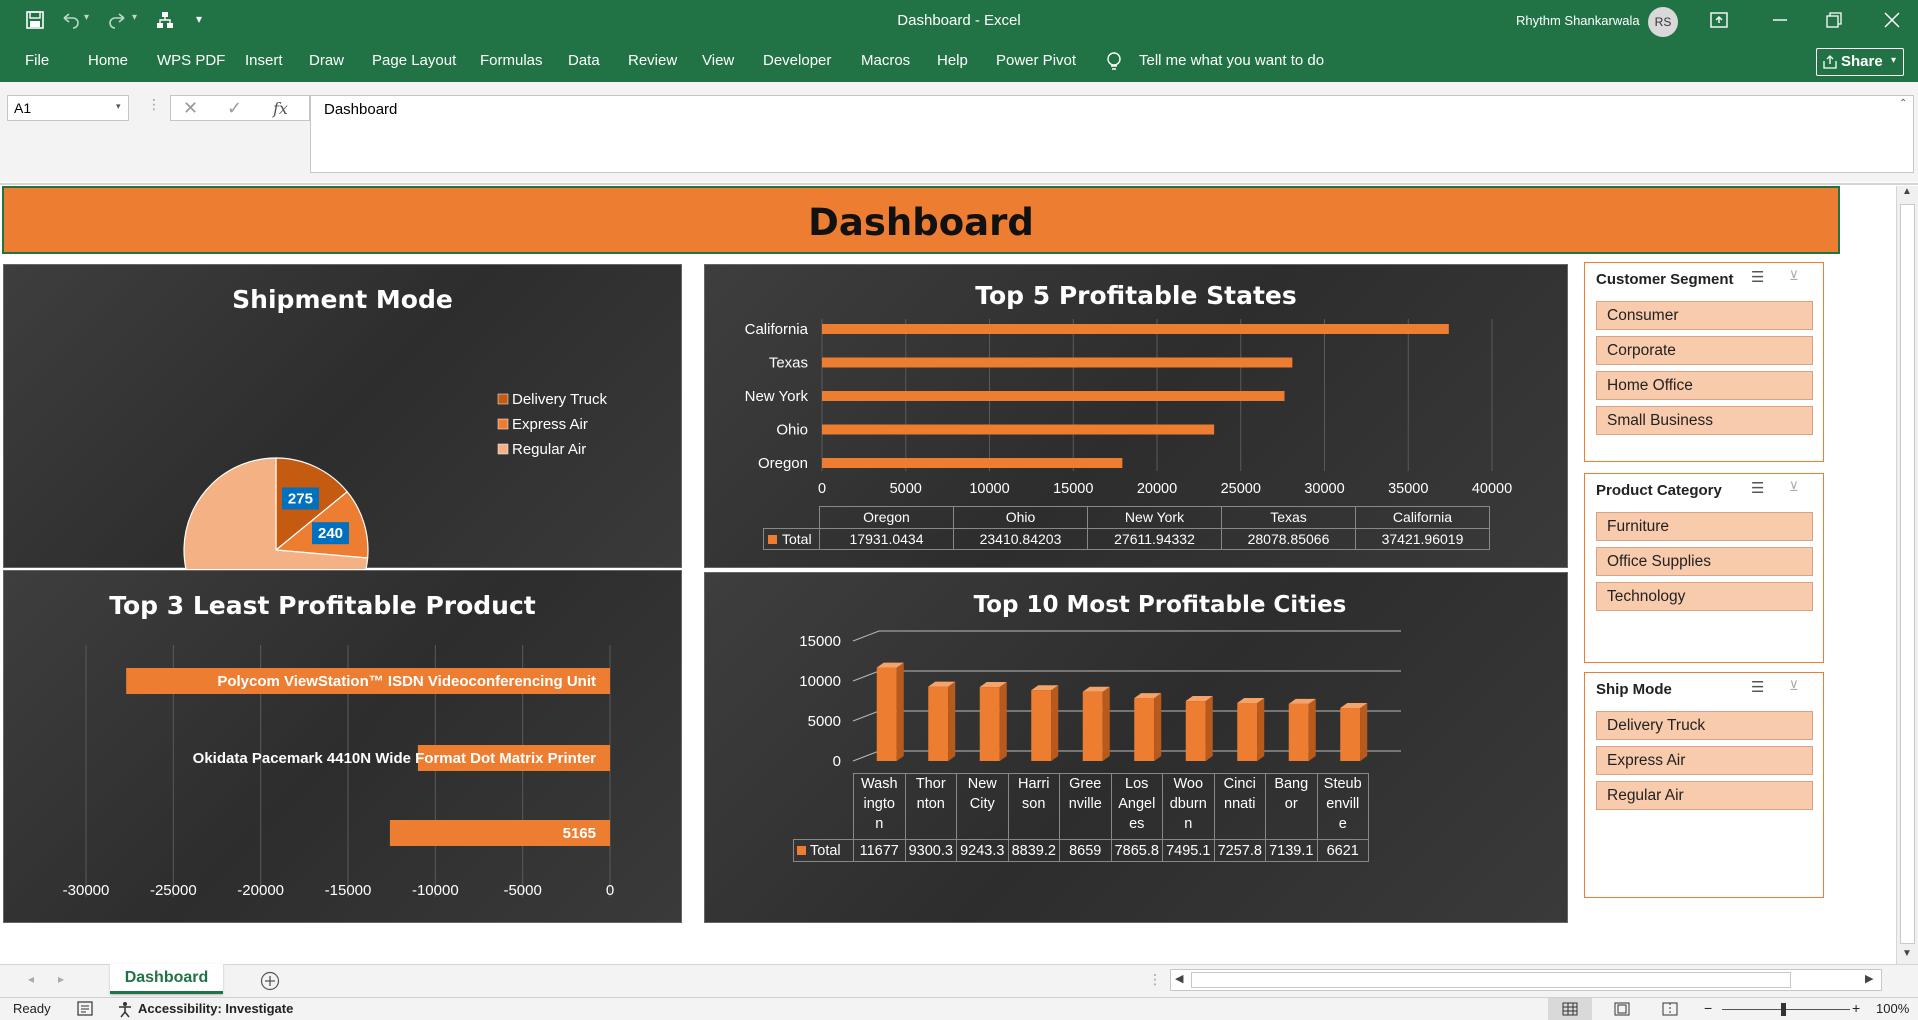  What do you see at coordinates (921, 220) in the screenshot?
I see `dashboard-header-cell: Dashboard` at bounding box center [921, 220].